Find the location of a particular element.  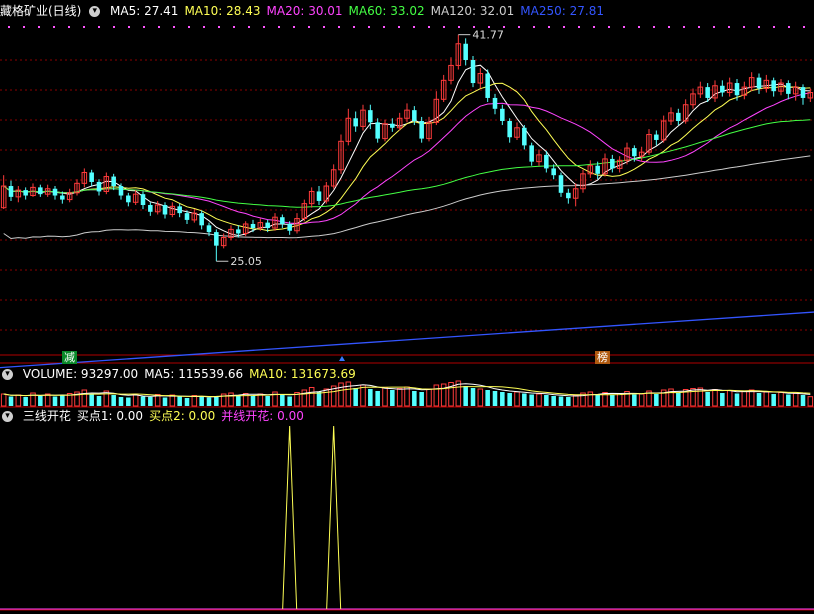

reduce-tag: 减 is located at coordinates (69, 357).